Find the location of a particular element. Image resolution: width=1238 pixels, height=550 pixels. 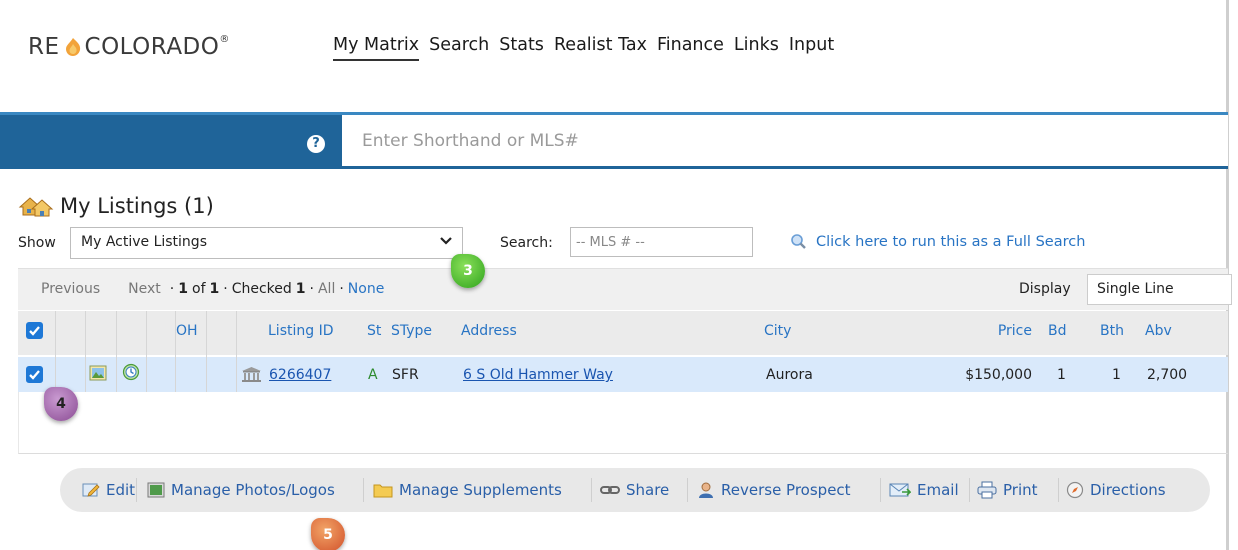

reverse-prospect-label: Reverse Prospect is located at coordinates (786, 490).